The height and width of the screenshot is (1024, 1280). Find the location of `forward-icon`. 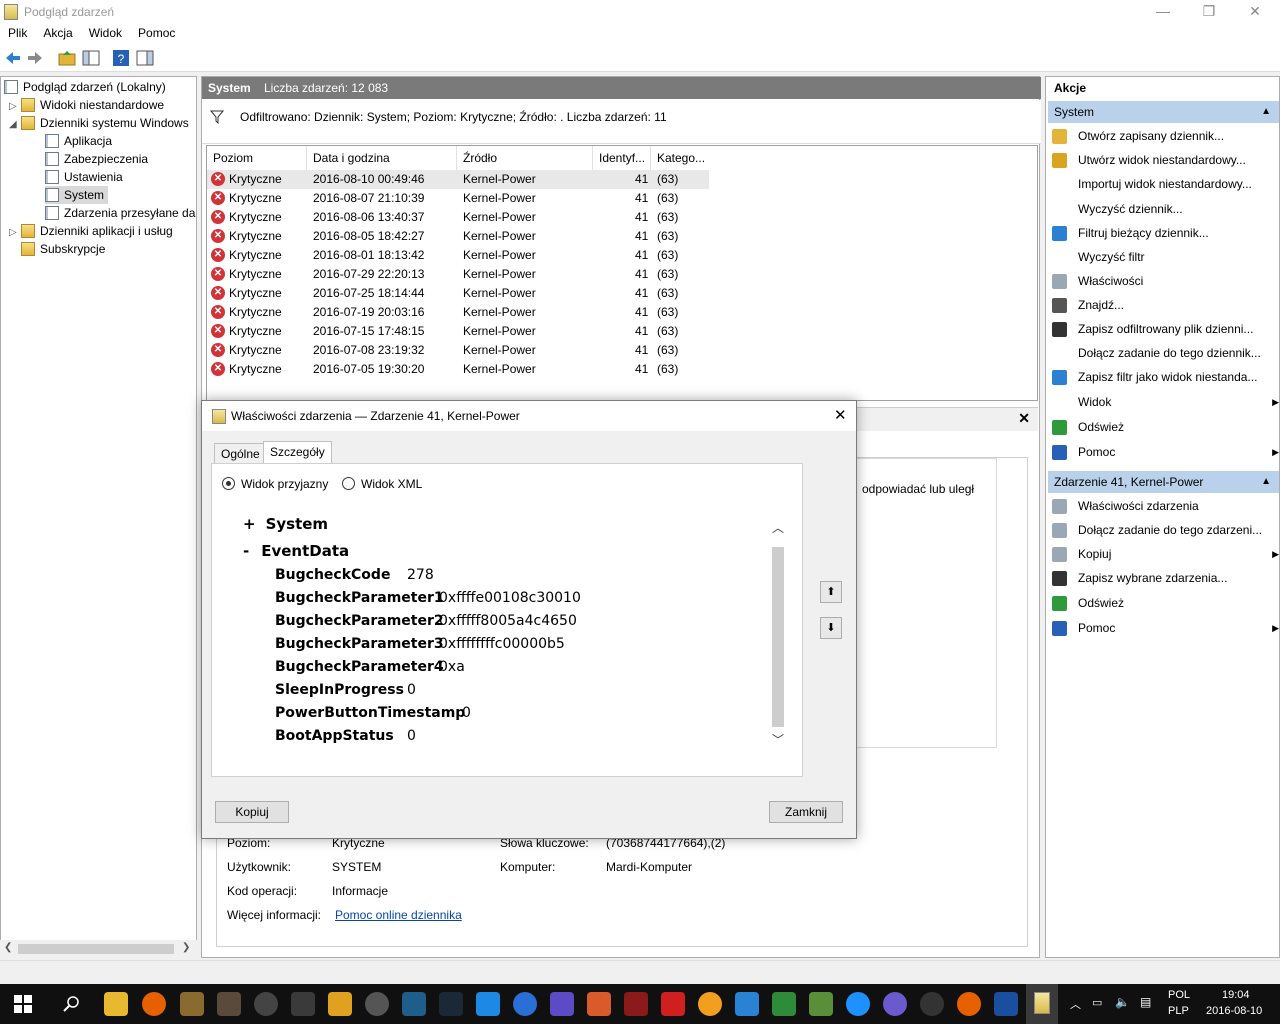

forward-icon is located at coordinates (35, 58).